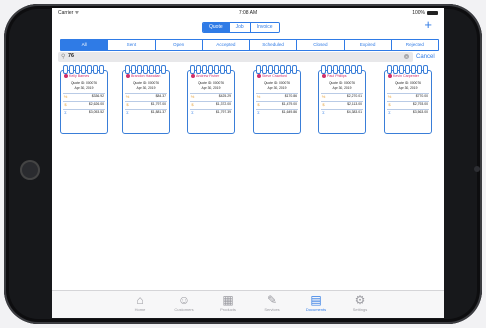 Image resolution: width=486 pixels, height=328 pixels. I want to click on battery-indicator: 100%, so click(425, 13).